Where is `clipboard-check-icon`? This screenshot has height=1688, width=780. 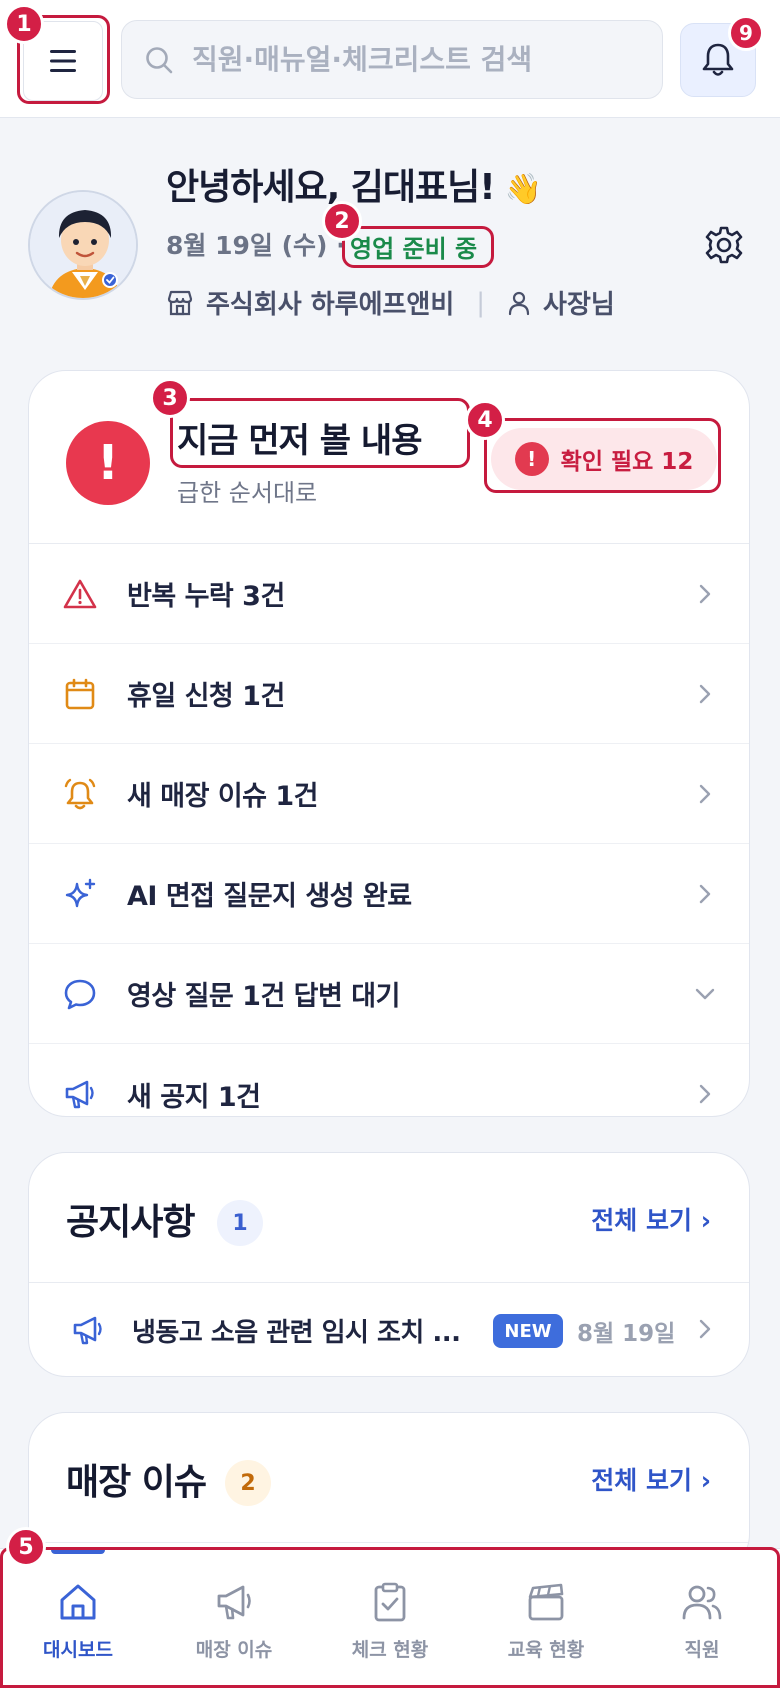
clipboard-check-icon is located at coordinates (390, 1602).